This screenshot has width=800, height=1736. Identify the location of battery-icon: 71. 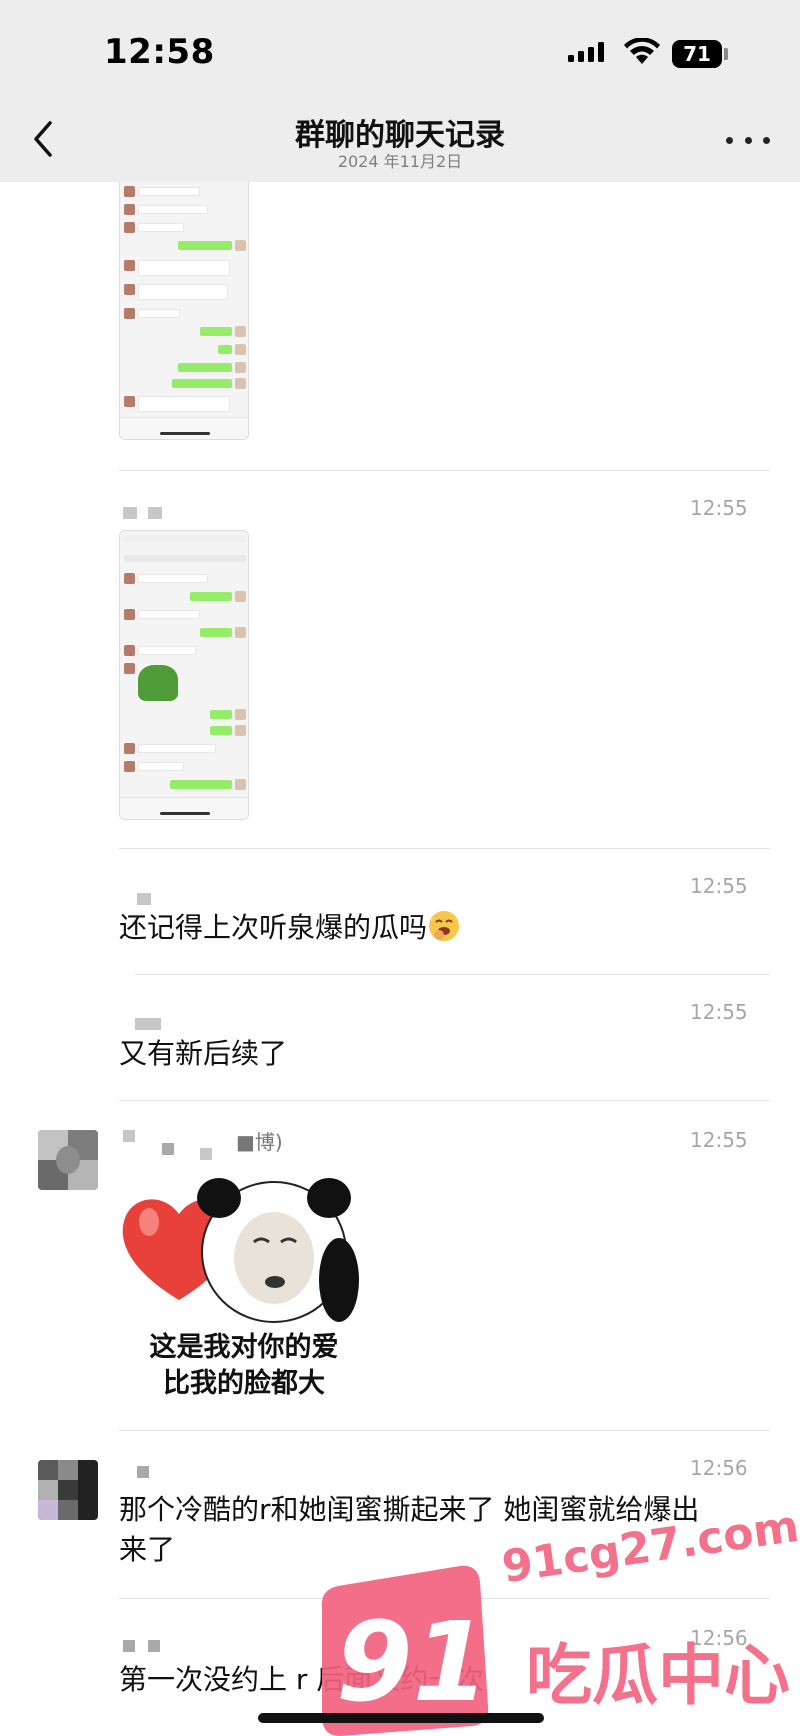
(697, 54).